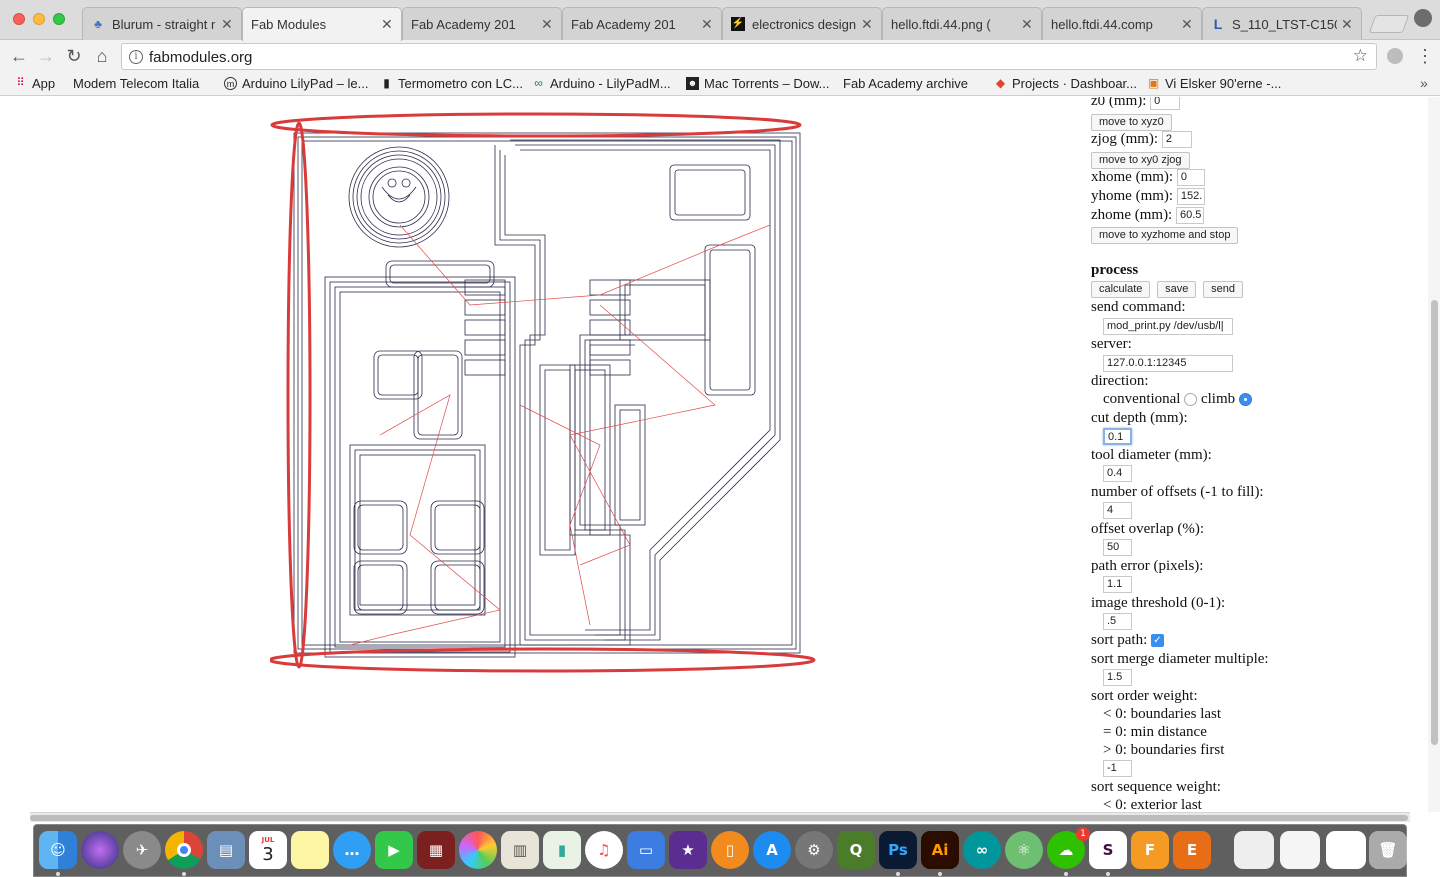 This screenshot has width=1440, height=877. Describe the element at coordinates (1389, 24) in the screenshot. I see `new-tab-button` at that location.